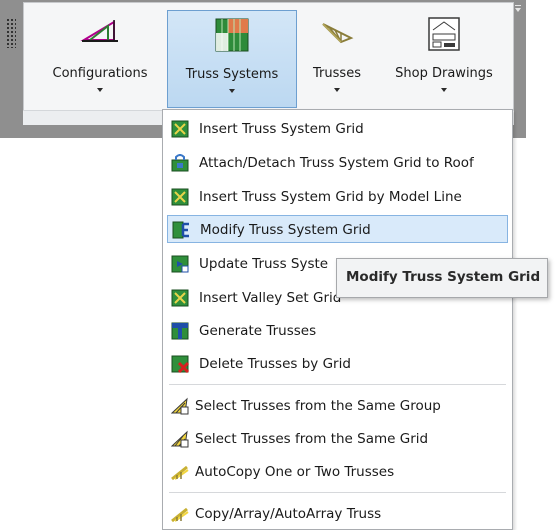 This screenshot has width=559, height=530. Describe the element at coordinates (180, 163) in the screenshot. I see `attach-grid-icon` at that location.